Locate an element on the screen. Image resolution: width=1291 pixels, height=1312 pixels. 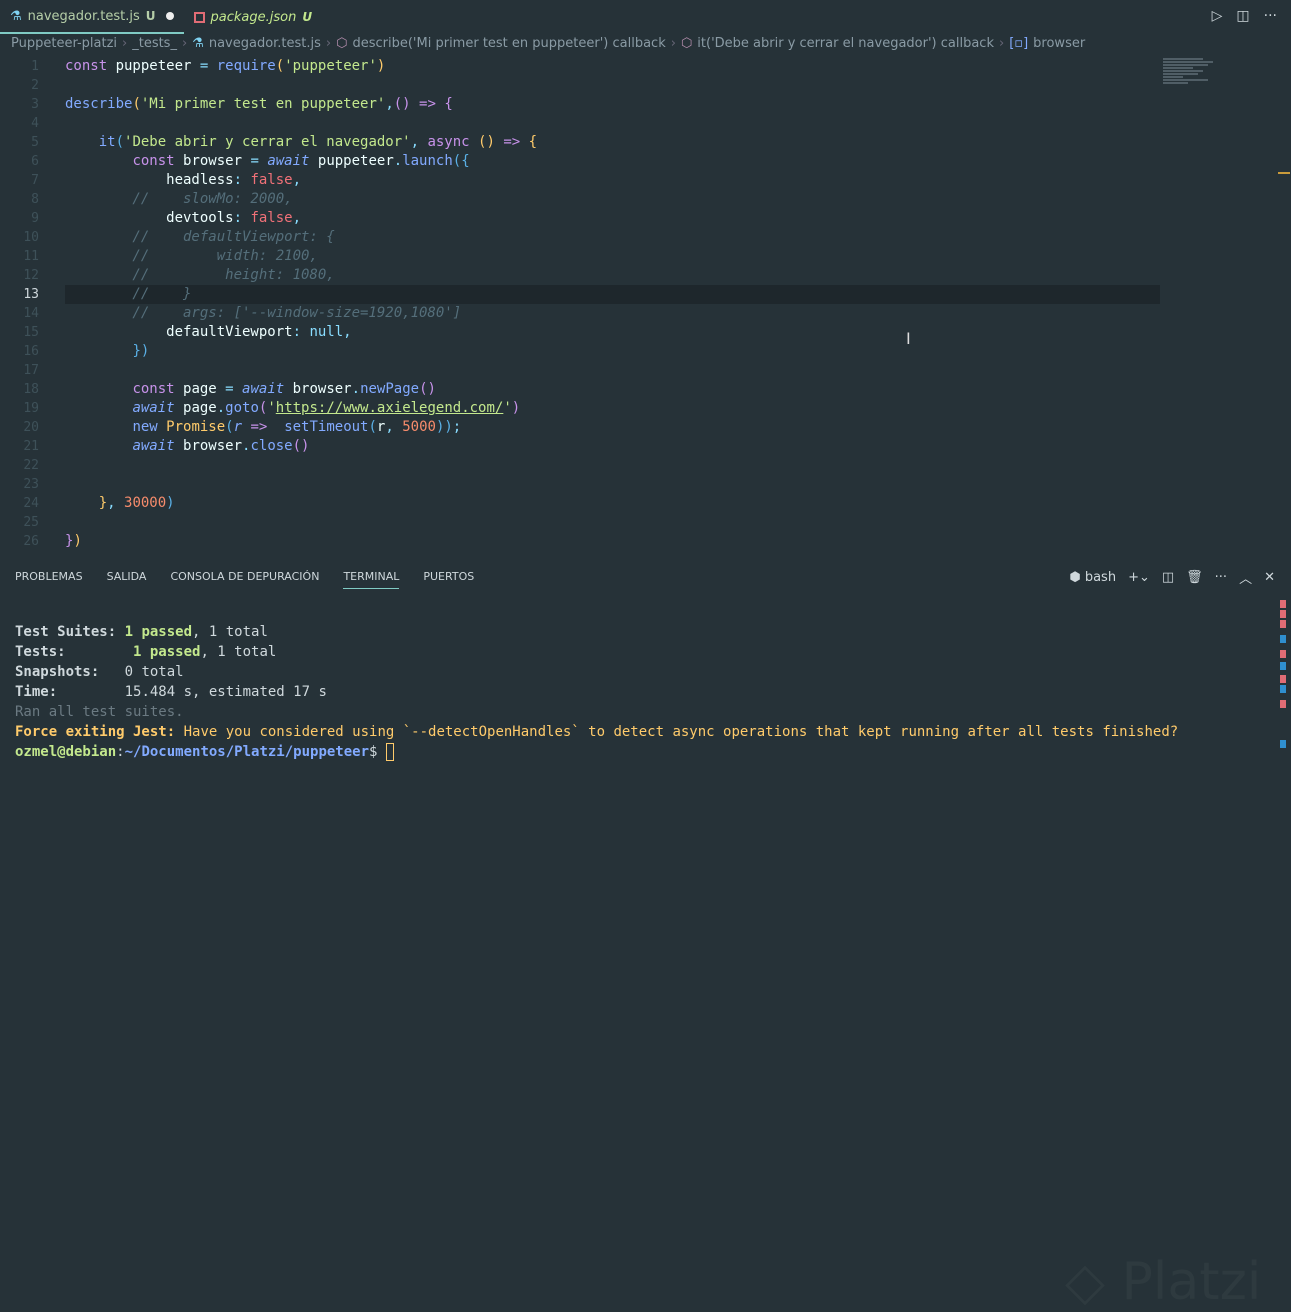
code-line: 21 await browser.close() is located at coordinates (580, 446).